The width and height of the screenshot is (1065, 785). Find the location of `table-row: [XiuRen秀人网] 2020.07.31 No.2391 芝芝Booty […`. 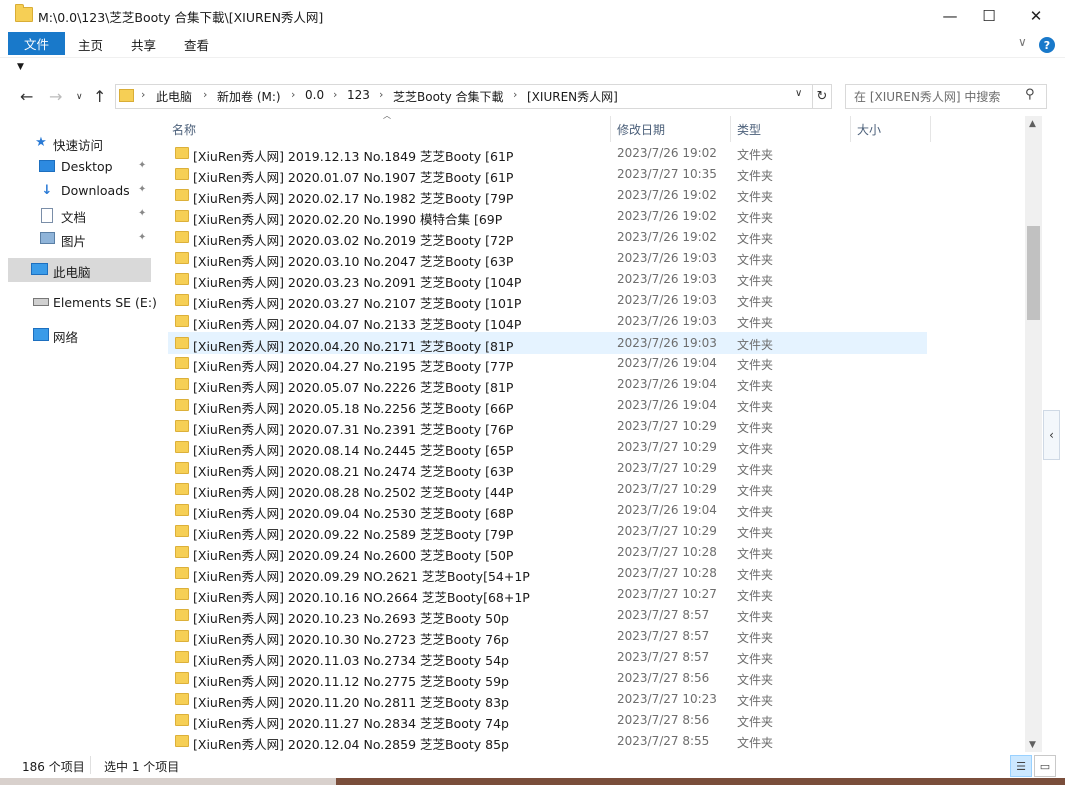

table-row: [XiuRen秀人网] 2020.07.31 No.2391 芝芝Booty [… is located at coordinates (547, 426).